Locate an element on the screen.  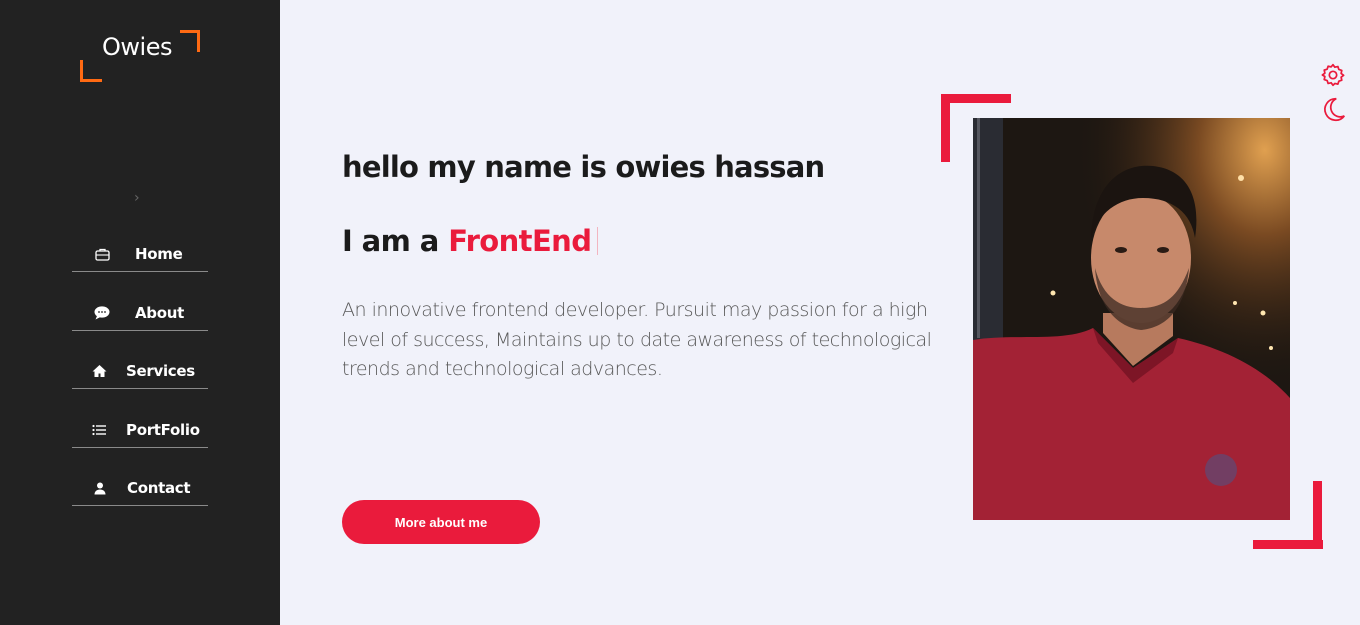
list-icon is located at coordinates (99, 430).